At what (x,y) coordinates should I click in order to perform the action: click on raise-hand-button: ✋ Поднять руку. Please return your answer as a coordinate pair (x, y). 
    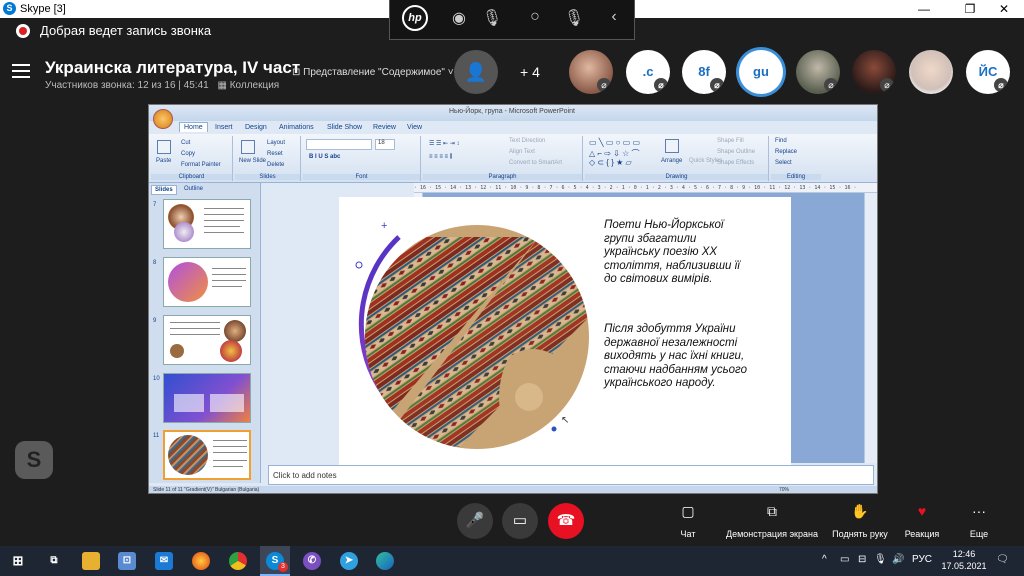
    Looking at the image, I should click on (860, 521).